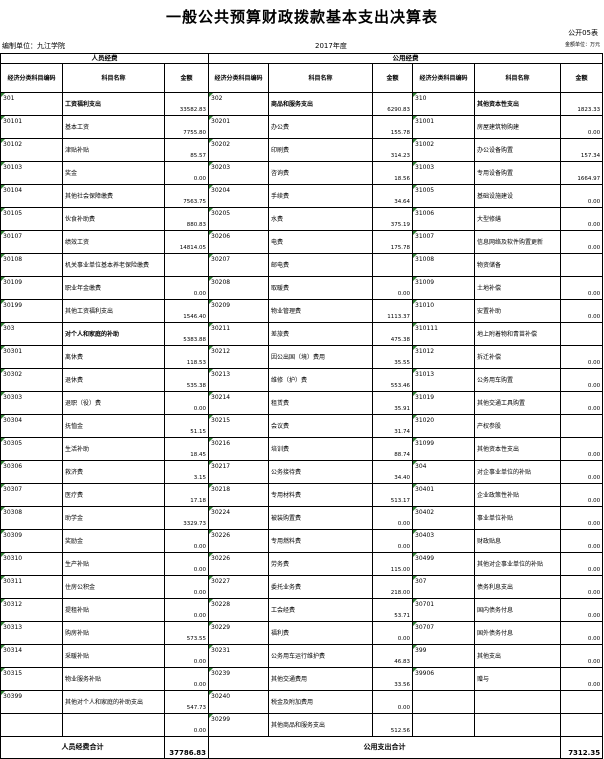  Describe the element at coordinates (31, 679) in the screenshot. I see `cell-code: 30315` at that location.